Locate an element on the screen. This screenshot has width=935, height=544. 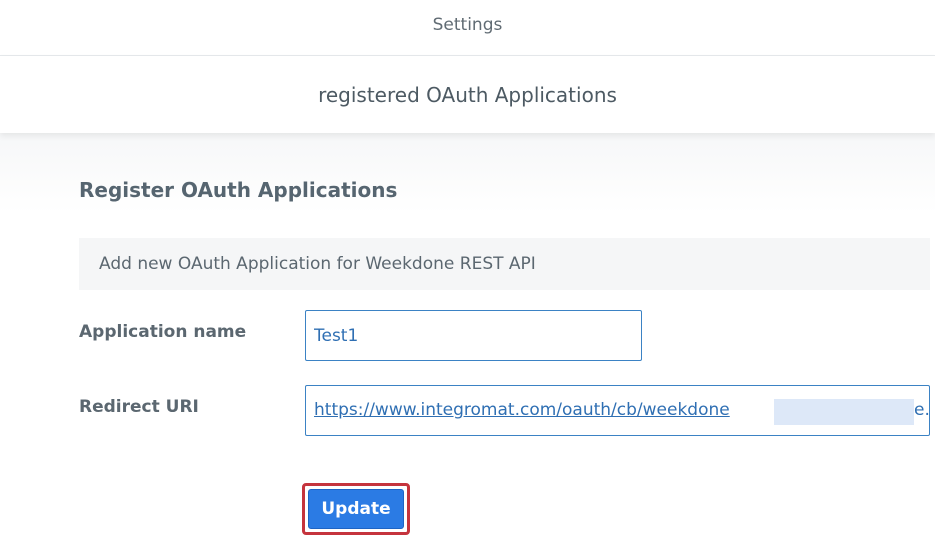
top-bar: Settings is located at coordinates (467, 28).